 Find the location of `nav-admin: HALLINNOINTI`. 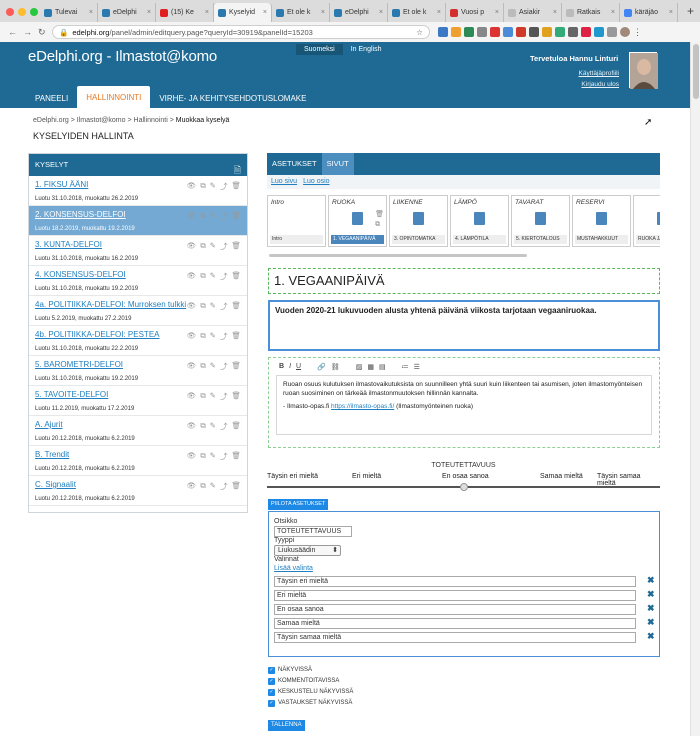

nav-admin: HALLINNOINTI is located at coordinates (114, 97).